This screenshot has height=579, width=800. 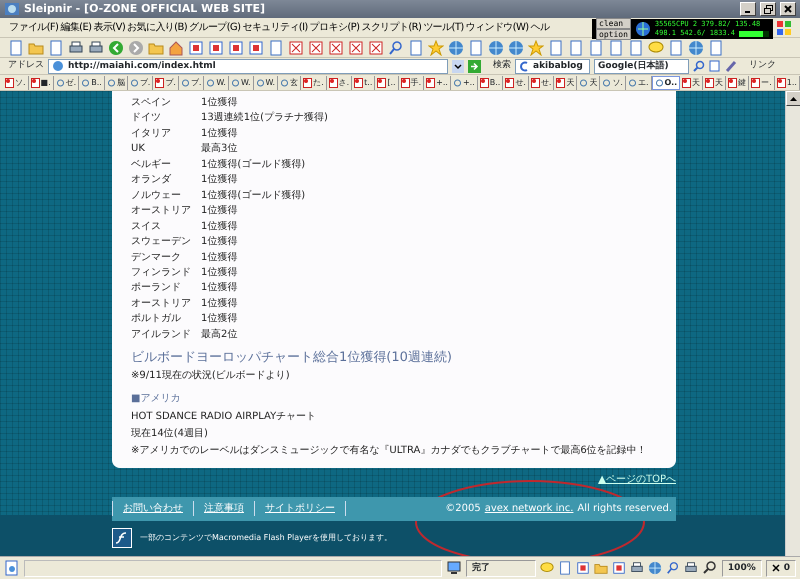 I want to click on tab: さ., so click(x=339, y=83).